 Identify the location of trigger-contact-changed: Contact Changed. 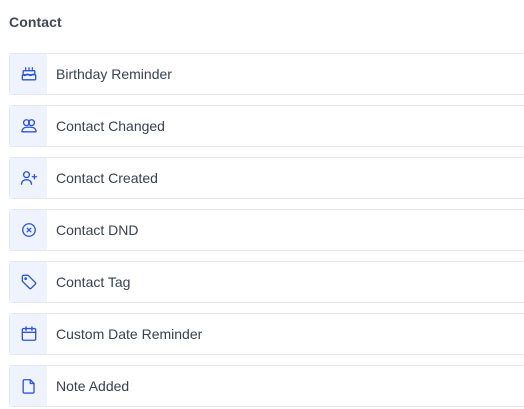
(266, 126).